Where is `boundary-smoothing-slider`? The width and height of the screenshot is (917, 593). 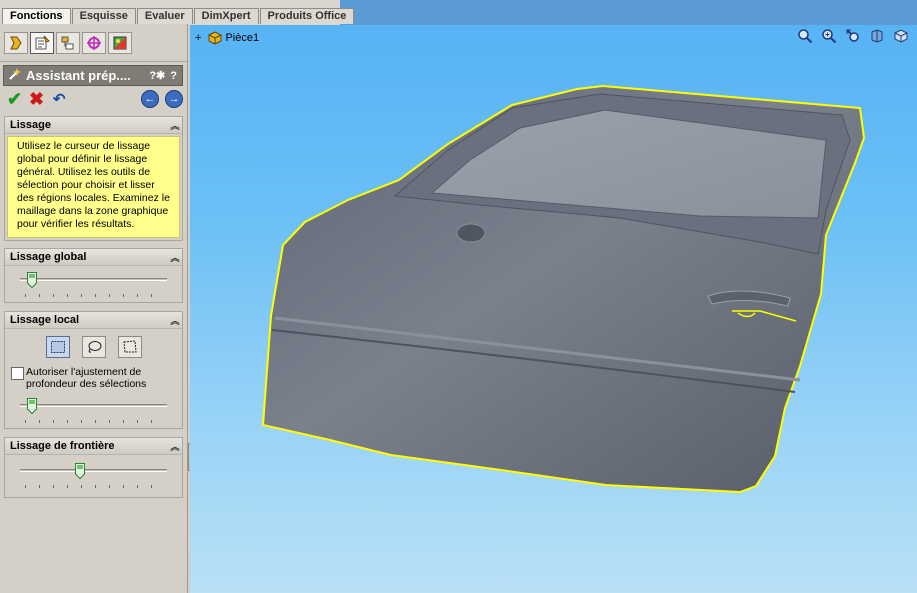 boundary-smoothing-slider is located at coordinates (93, 476).